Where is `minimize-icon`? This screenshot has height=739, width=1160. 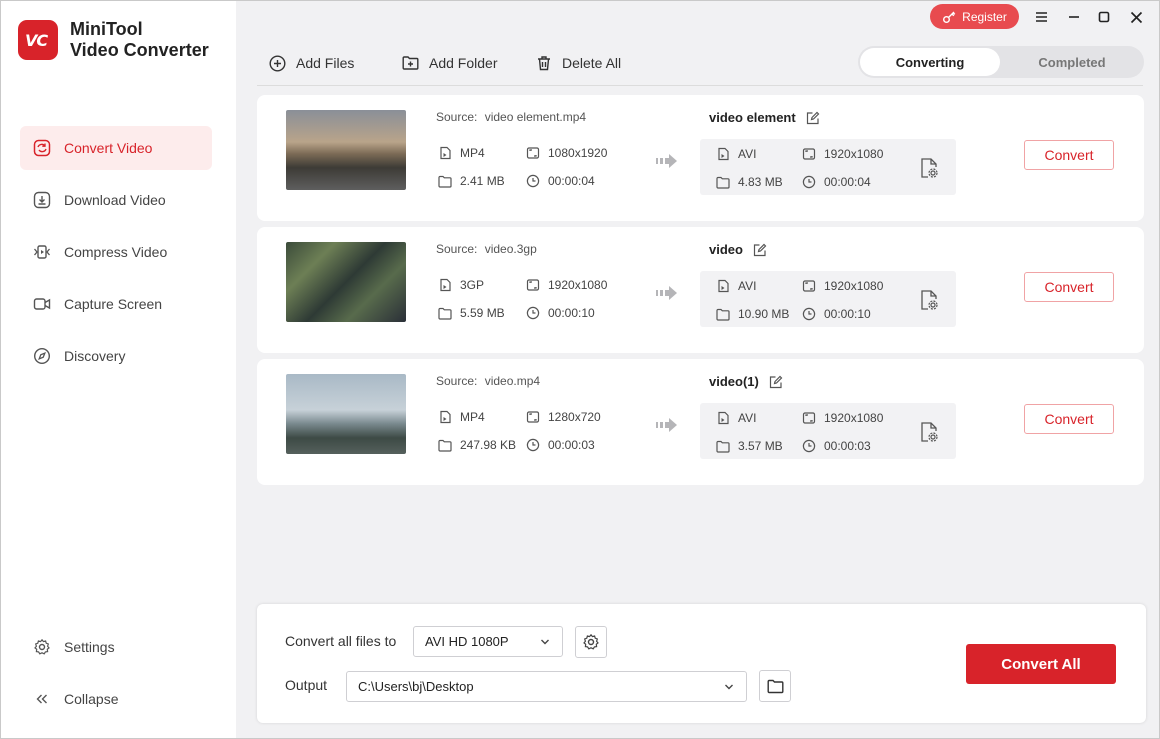 minimize-icon is located at coordinates (1074, 17).